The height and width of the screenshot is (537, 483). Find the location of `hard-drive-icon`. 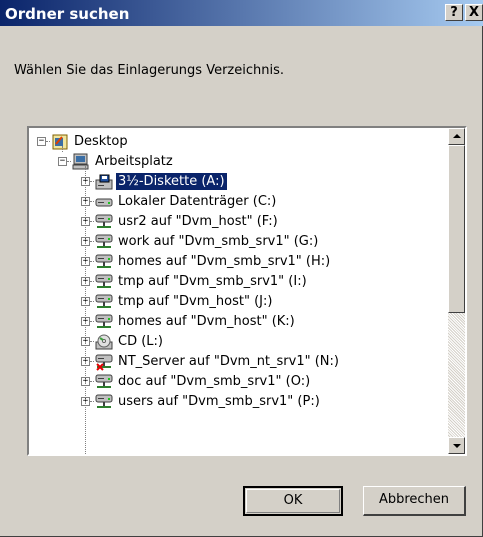

hard-drive-icon is located at coordinates (104, 202).